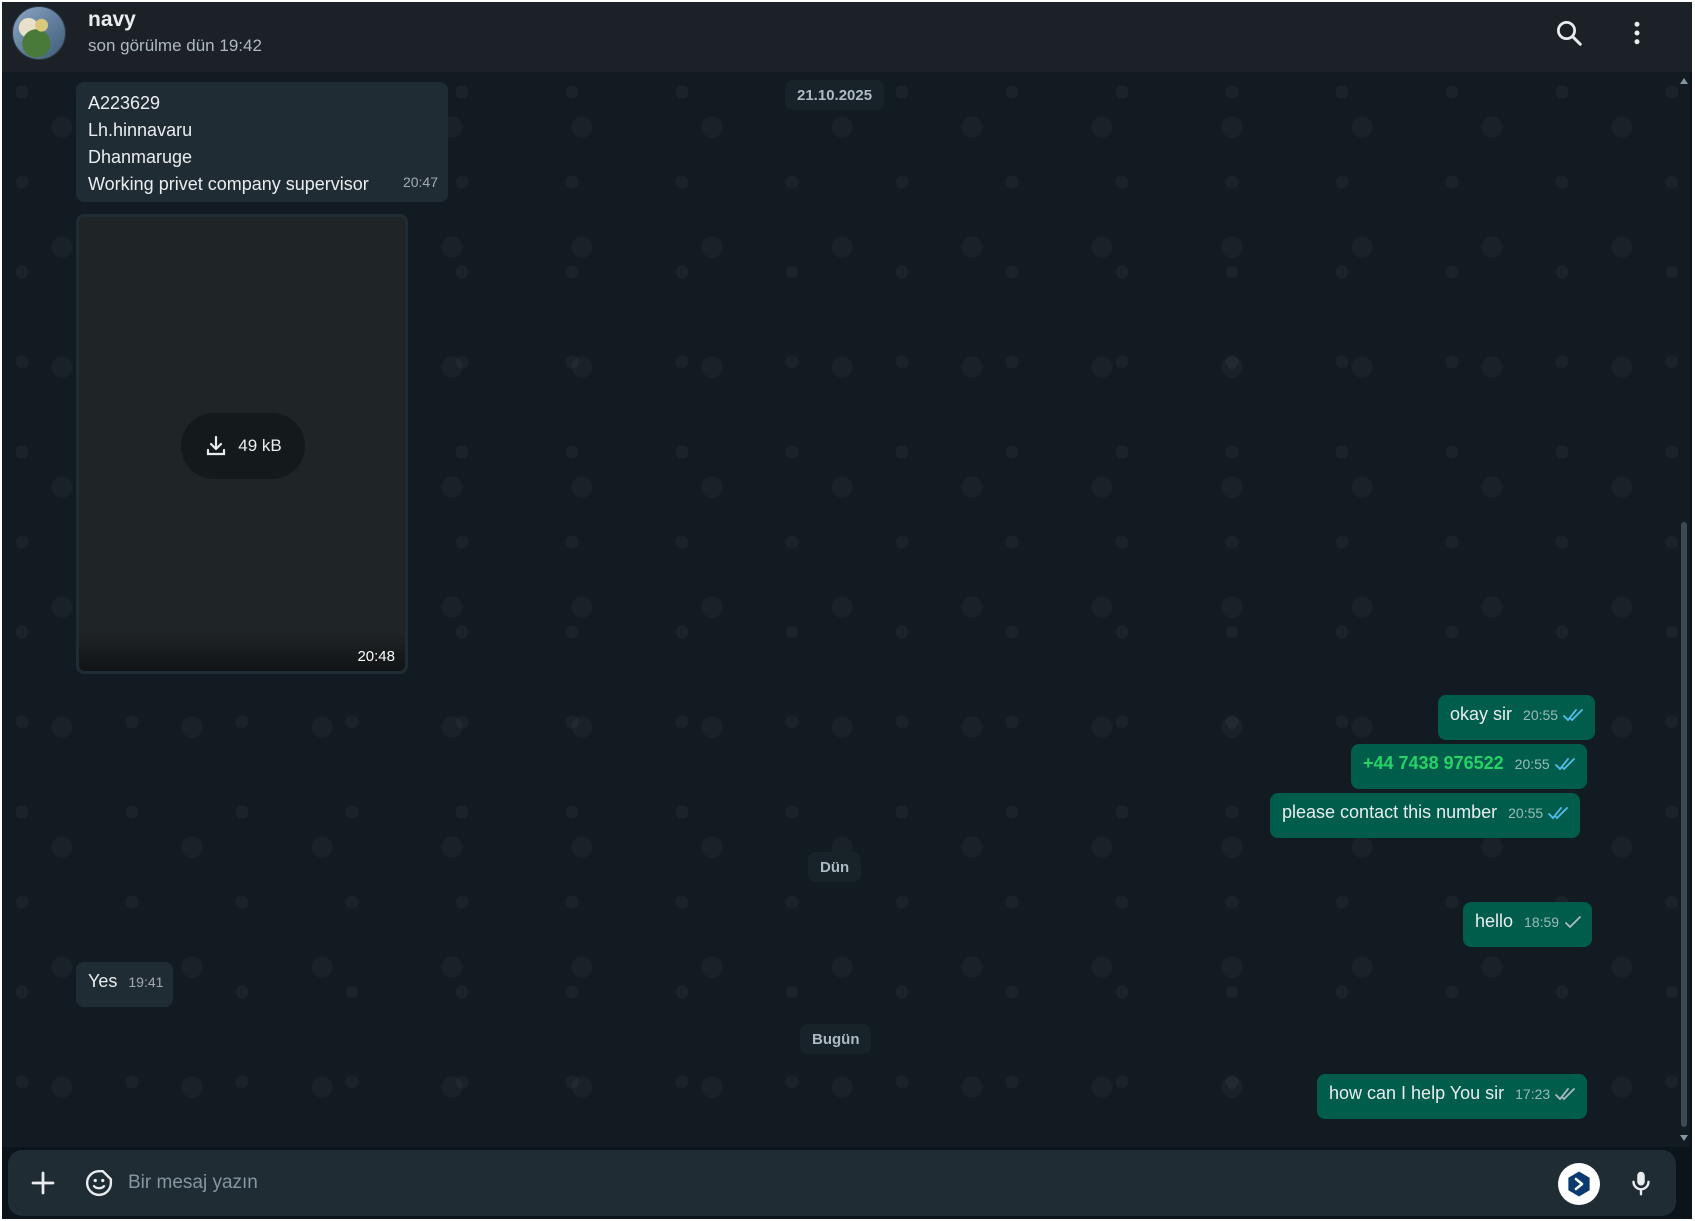 The image size is (1695, 1221). What do you see at coordinates (1684, 1138) in the screenshot?
I see `scroll-down-arrow-icon` at bounding box center [1684, 1138].